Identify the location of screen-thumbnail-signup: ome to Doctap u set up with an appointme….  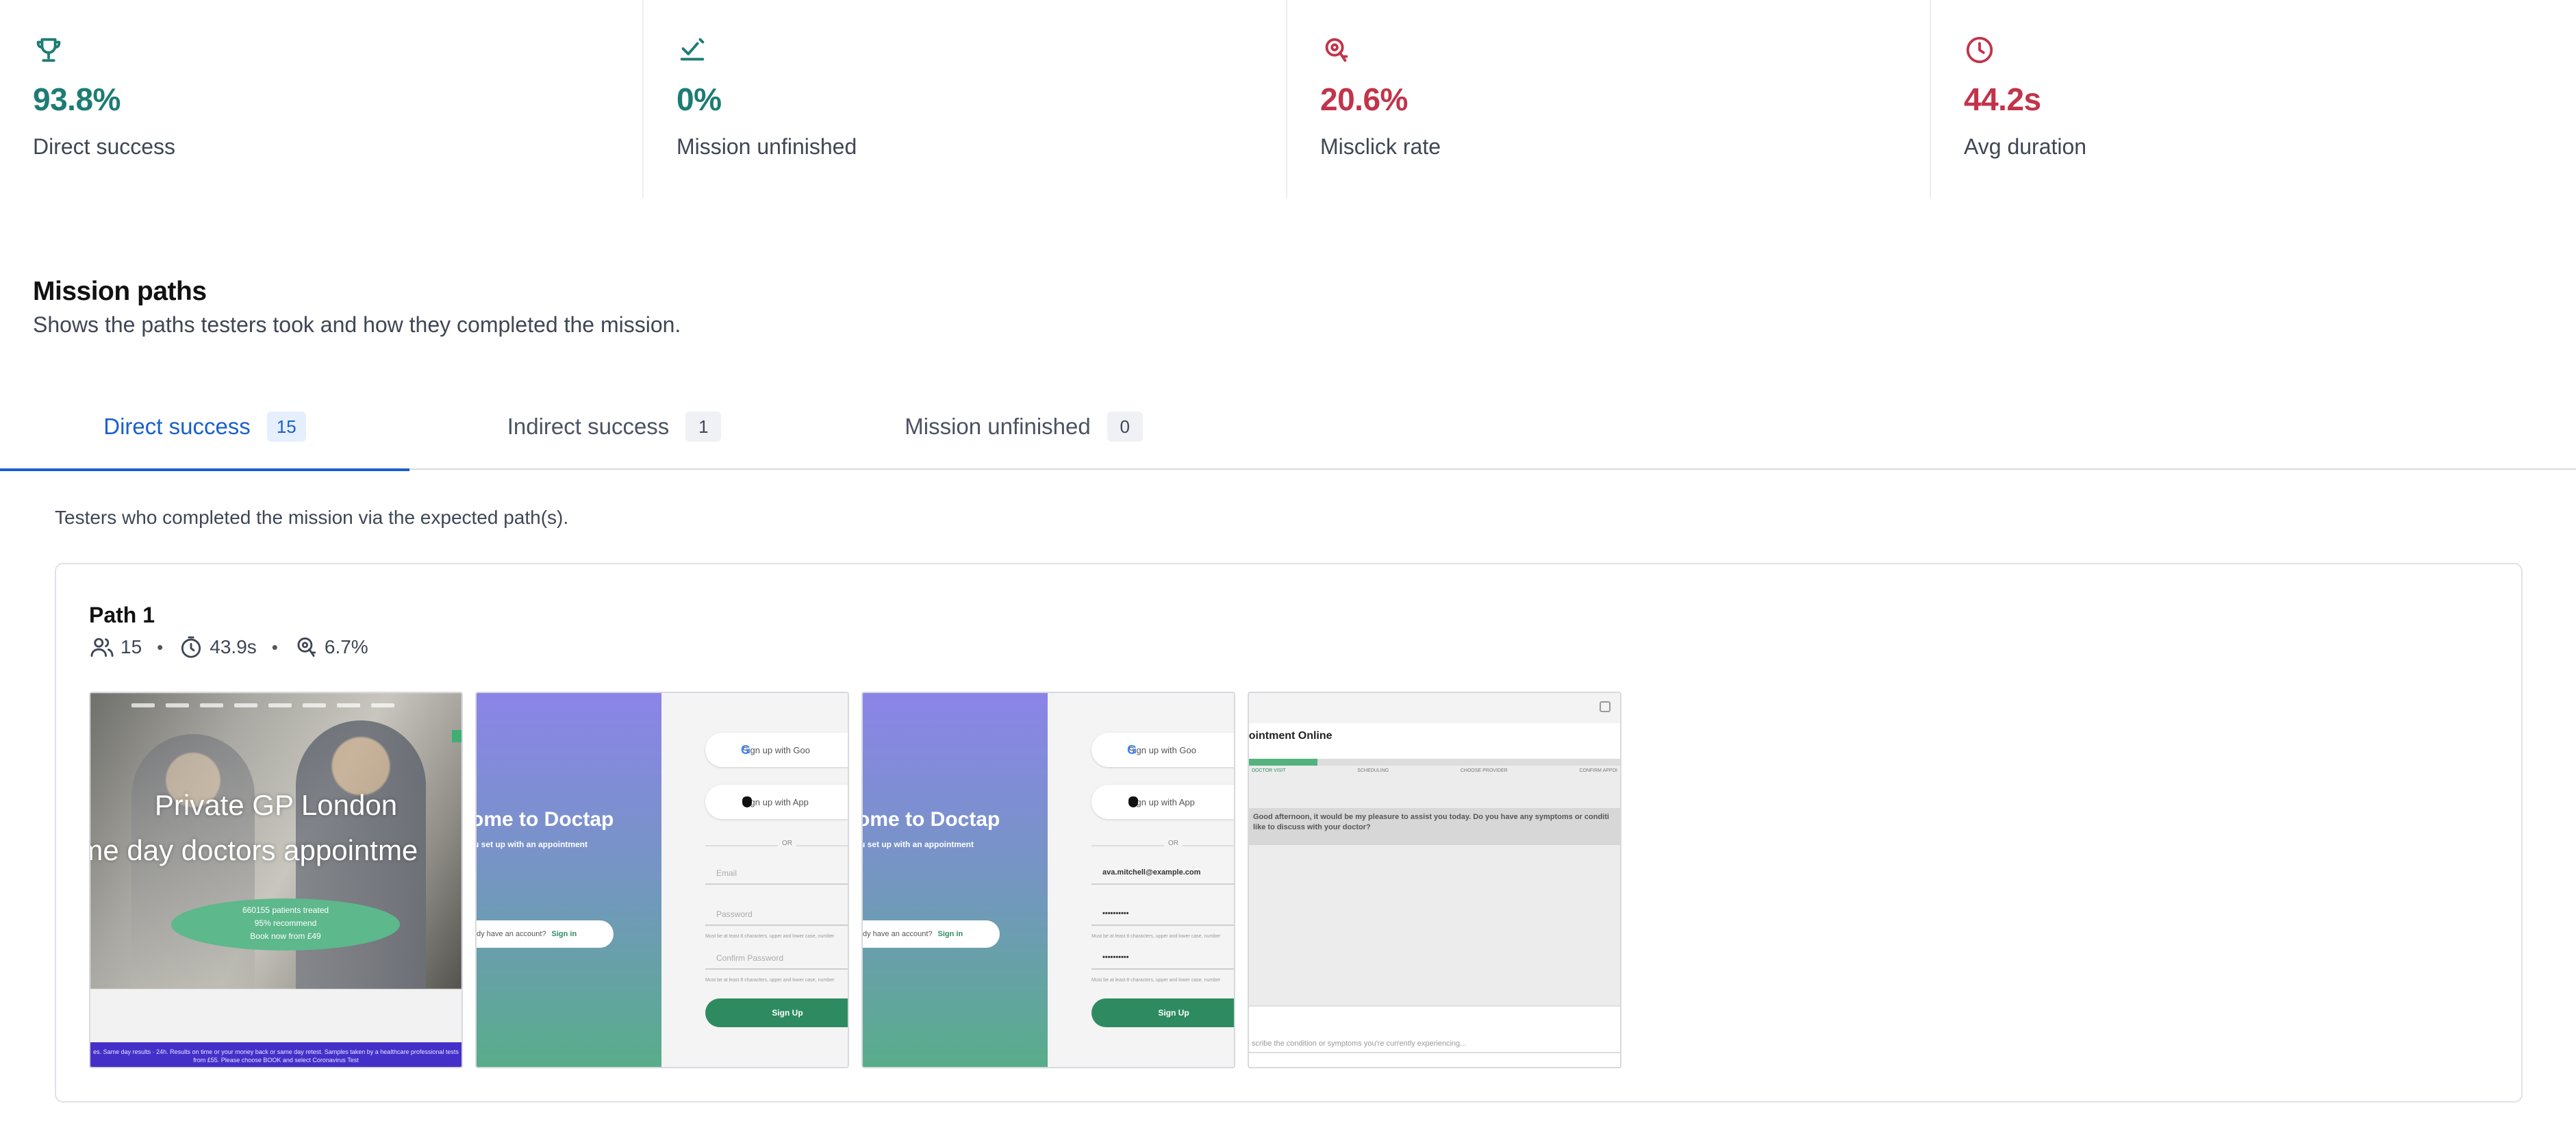
(662, 880).